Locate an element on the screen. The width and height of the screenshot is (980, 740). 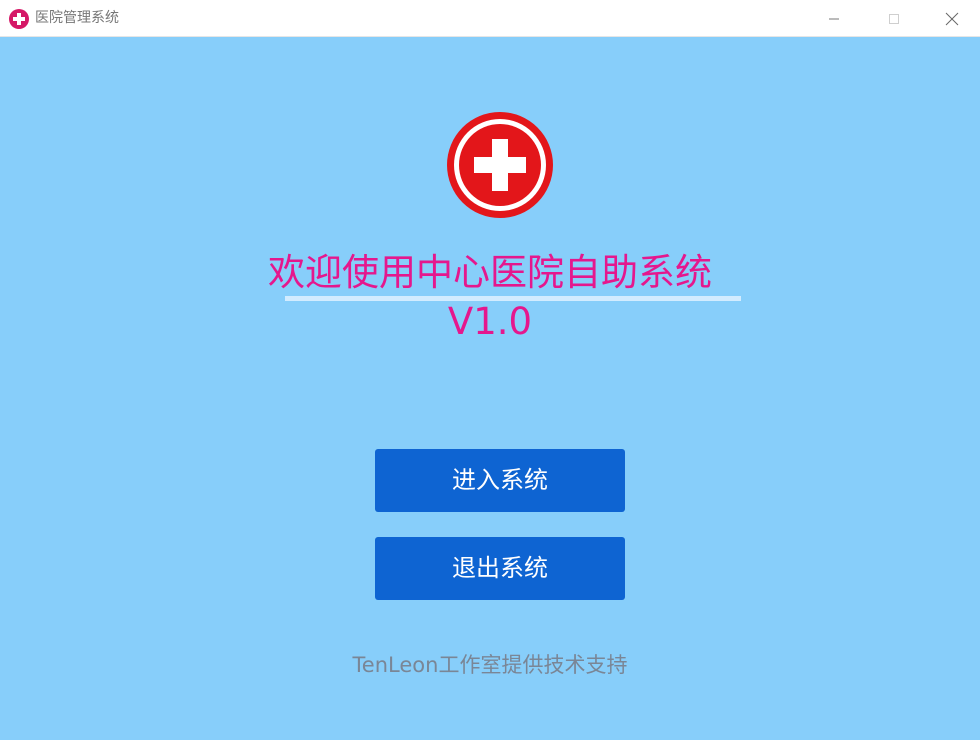
close-icon is located at coordinates (952, 18).